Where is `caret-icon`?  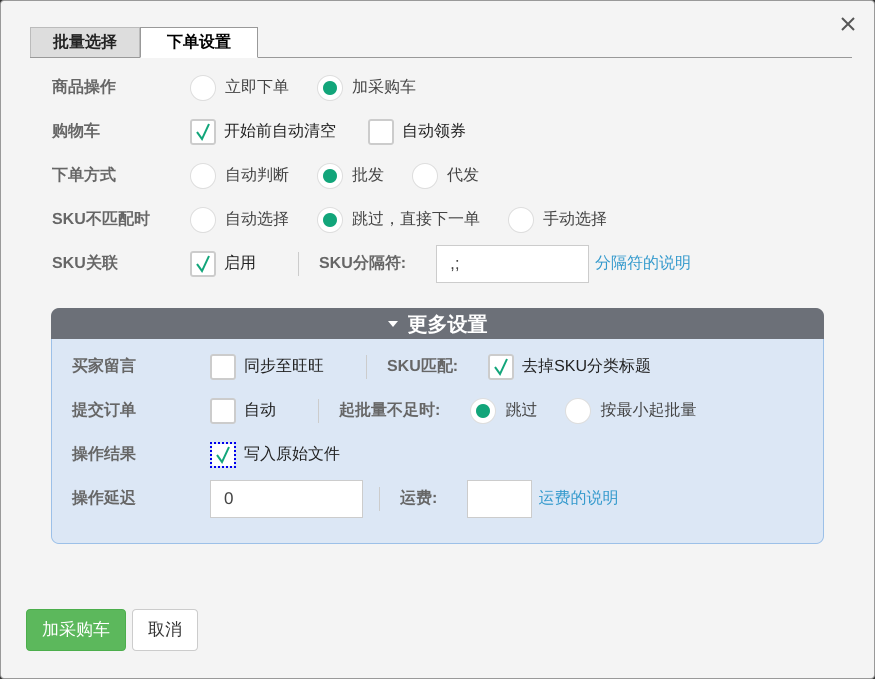 caret-icon is located at coordinates (393, 323).